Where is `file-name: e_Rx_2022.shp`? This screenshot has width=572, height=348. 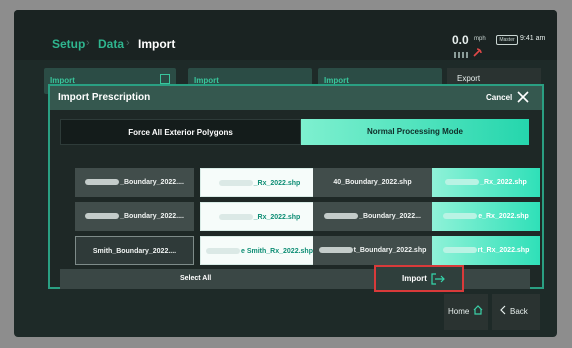
file-name: e_Rx_2022.shp is located at coordinates (503, 216).